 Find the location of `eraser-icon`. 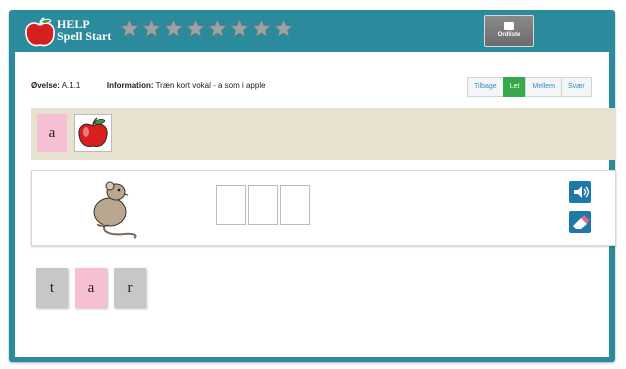

eraser-icon is located at coordinates (581, 222).